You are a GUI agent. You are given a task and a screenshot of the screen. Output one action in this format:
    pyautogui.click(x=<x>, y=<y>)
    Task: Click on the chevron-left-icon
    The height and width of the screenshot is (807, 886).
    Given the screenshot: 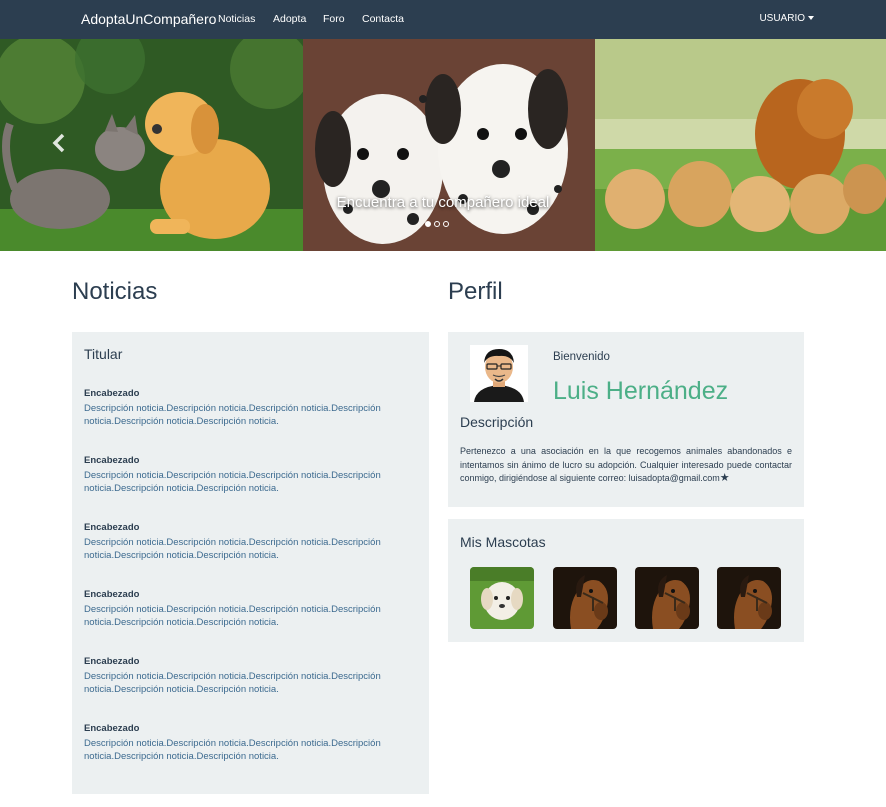 What is the action you would take?
    pyautogui.click(x=58, y=143)
    